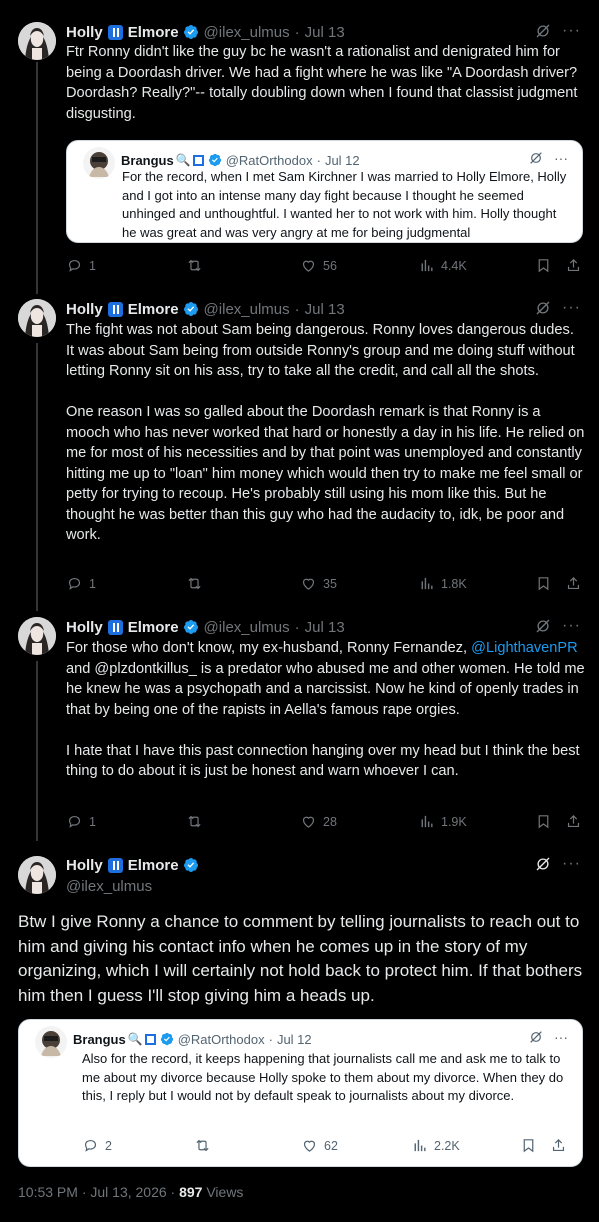 Image resolution: width=599 pixels, height=1222 pixels. I want to click on tweet-header: Holly Elmore @ilex_ulmus · Jul 13 ···, so click(323, 627).